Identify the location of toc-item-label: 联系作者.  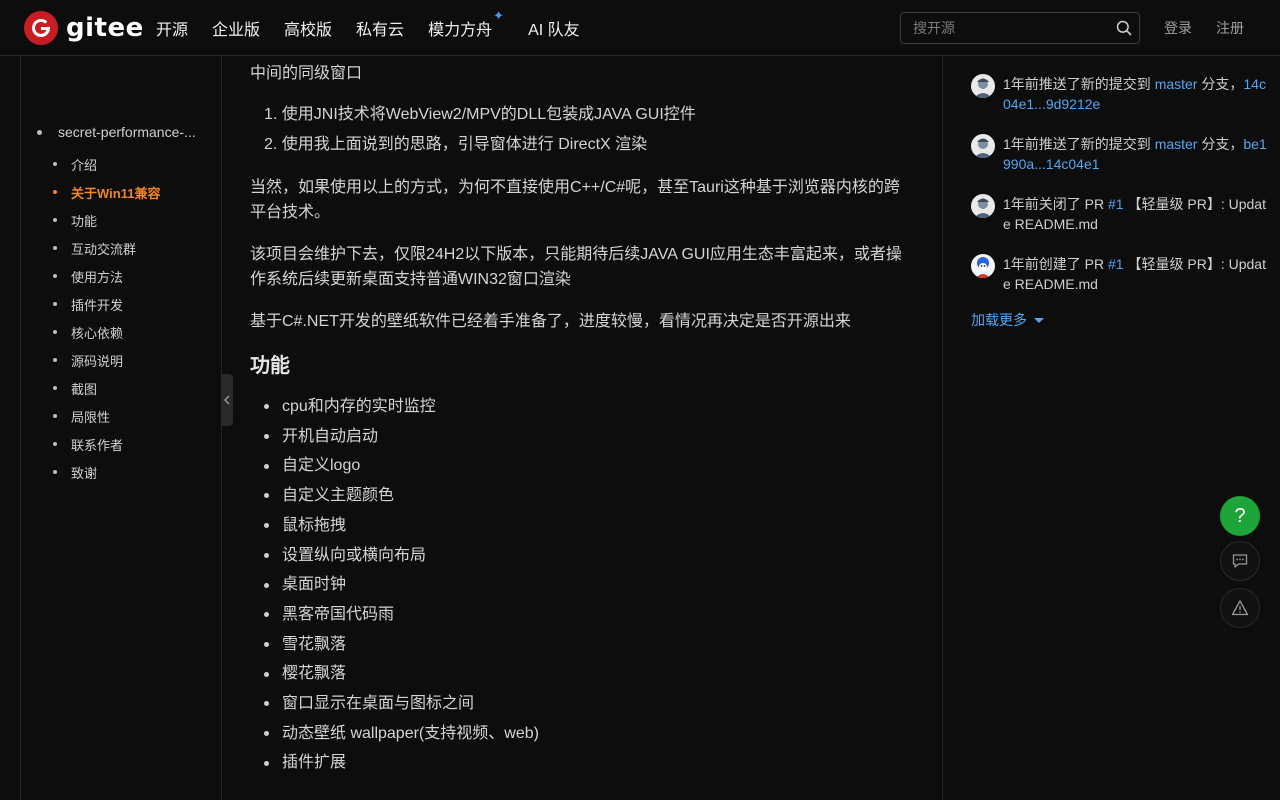
(97, 445).